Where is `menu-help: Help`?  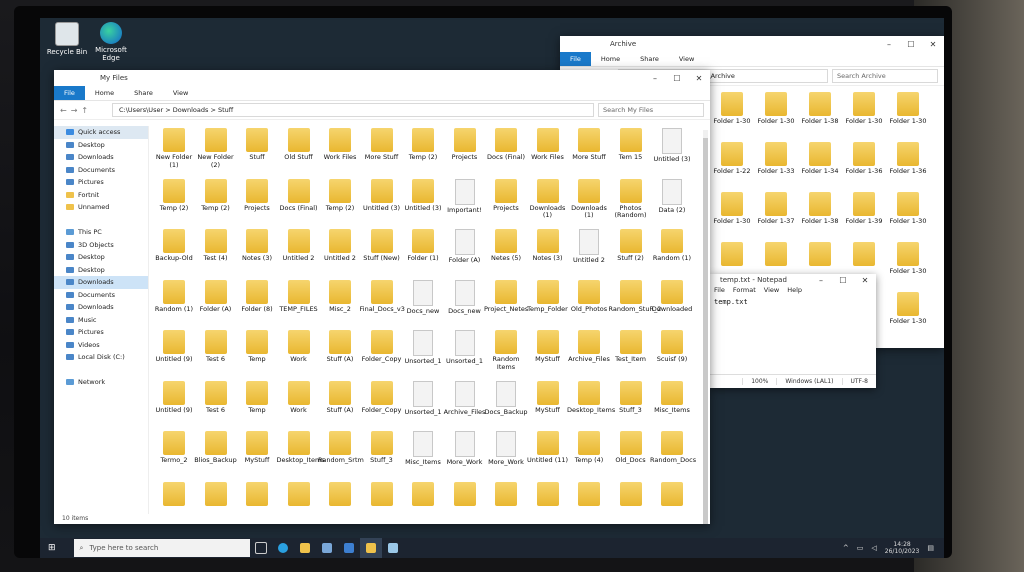
menu-help: Help is located at coordinates (794, 291).